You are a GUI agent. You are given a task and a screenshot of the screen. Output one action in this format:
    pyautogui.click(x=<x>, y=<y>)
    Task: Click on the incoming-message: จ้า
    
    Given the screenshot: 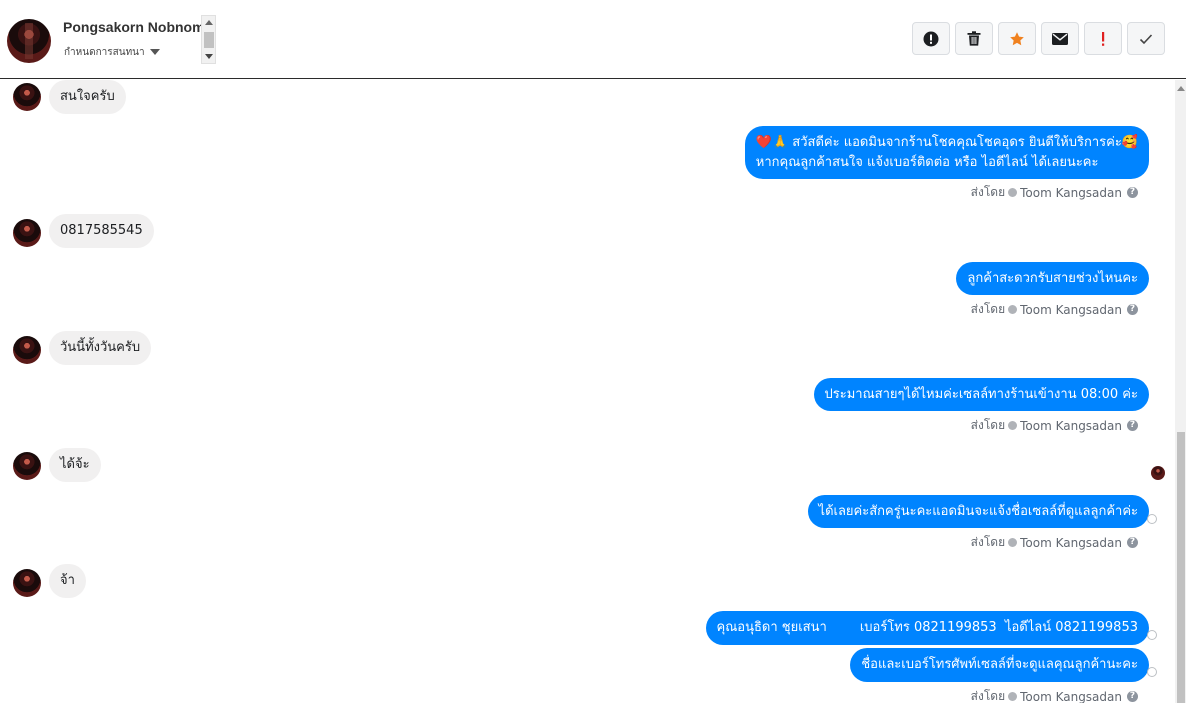 What is the action you would take?
    pyautogui.click(x=67, y=581)
    